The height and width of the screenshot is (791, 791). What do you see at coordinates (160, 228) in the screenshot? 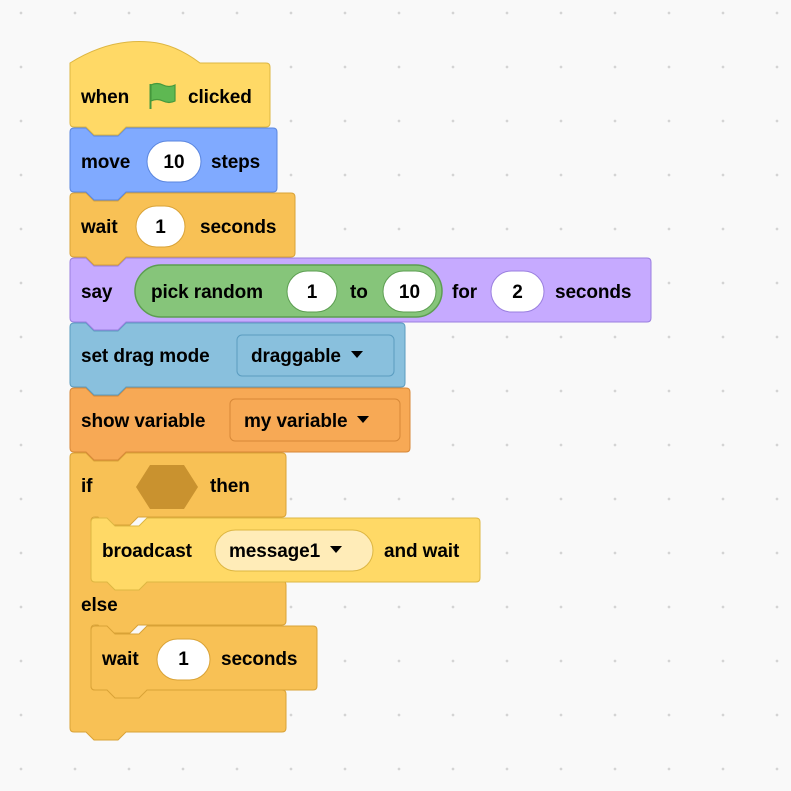
I see `wait-seconds-value: 1` at bounding box center [160, 228].